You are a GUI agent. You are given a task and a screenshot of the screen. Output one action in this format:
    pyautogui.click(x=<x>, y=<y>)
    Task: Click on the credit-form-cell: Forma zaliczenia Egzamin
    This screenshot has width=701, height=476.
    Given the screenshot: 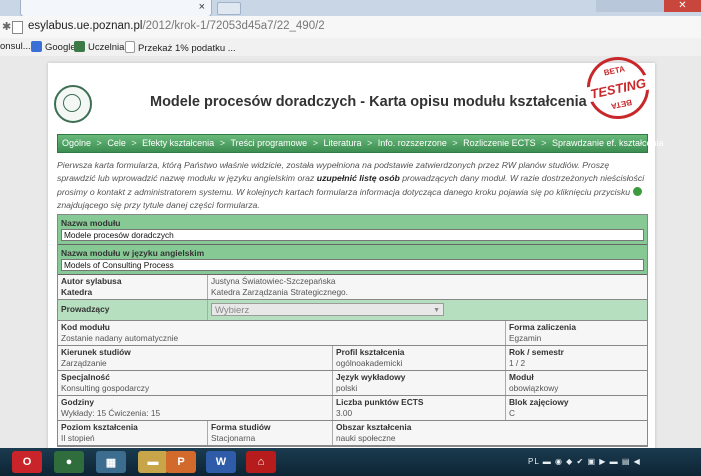 What is the action you would take?
    pyautogui.click(x=576, y=333)
    